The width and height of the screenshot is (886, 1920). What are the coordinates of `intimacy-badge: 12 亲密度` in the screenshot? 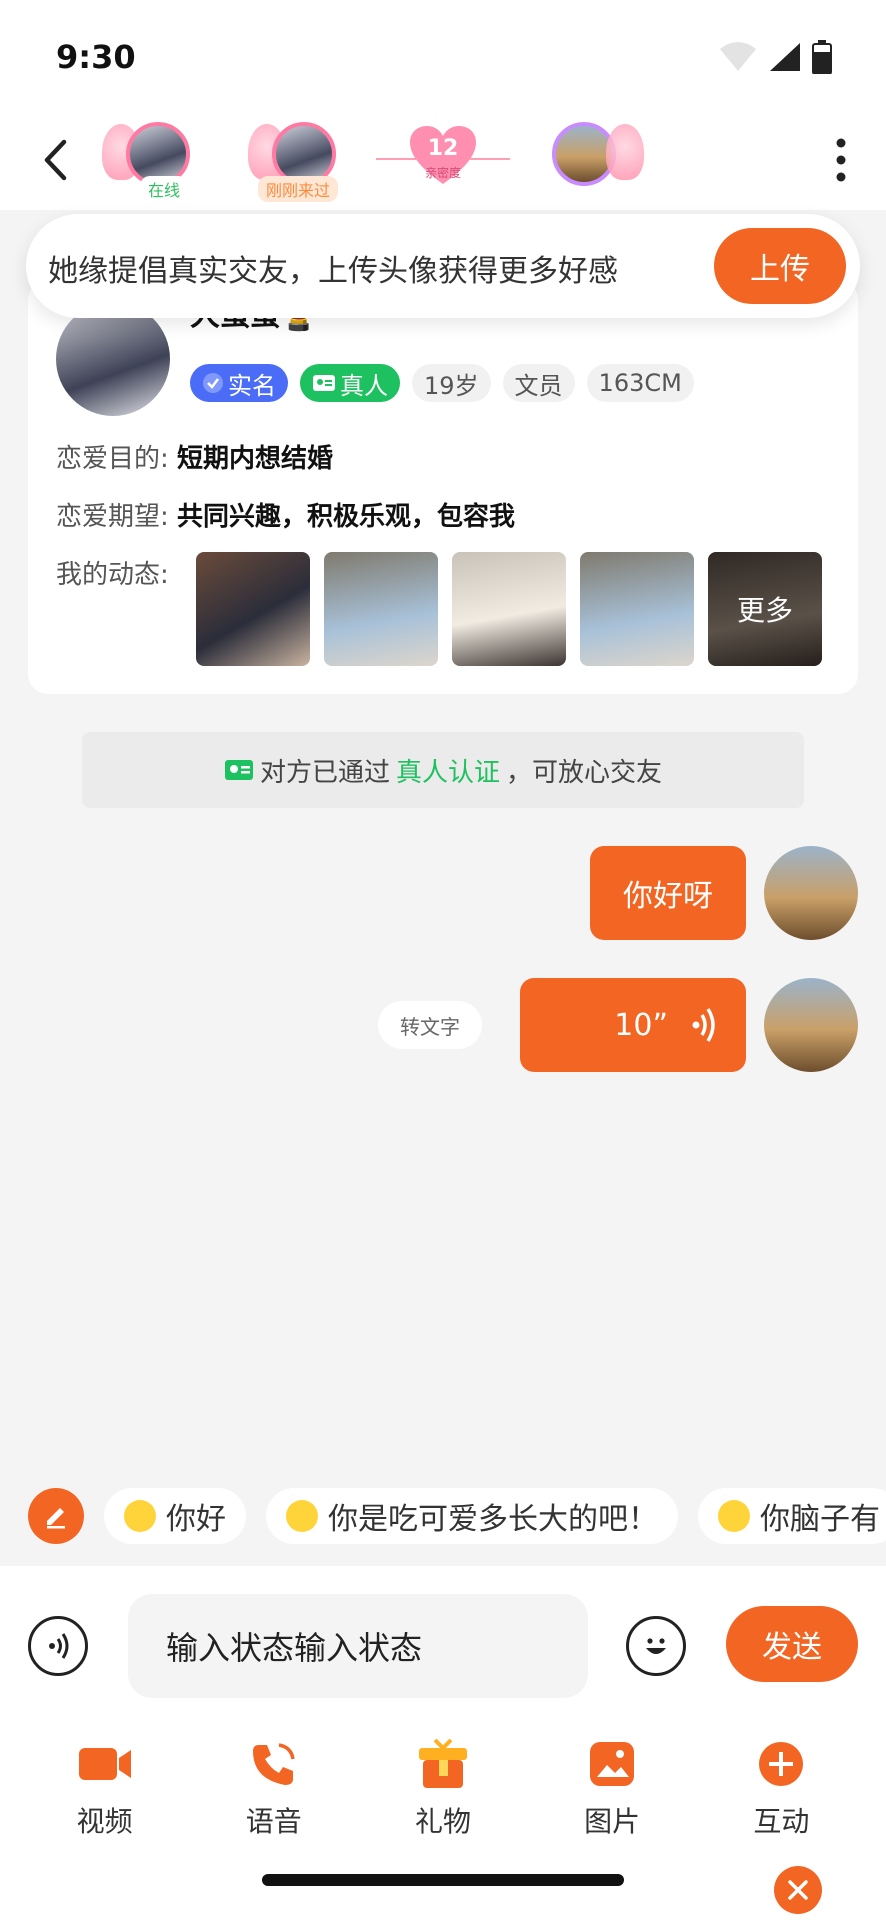 It's located at (443, 156).